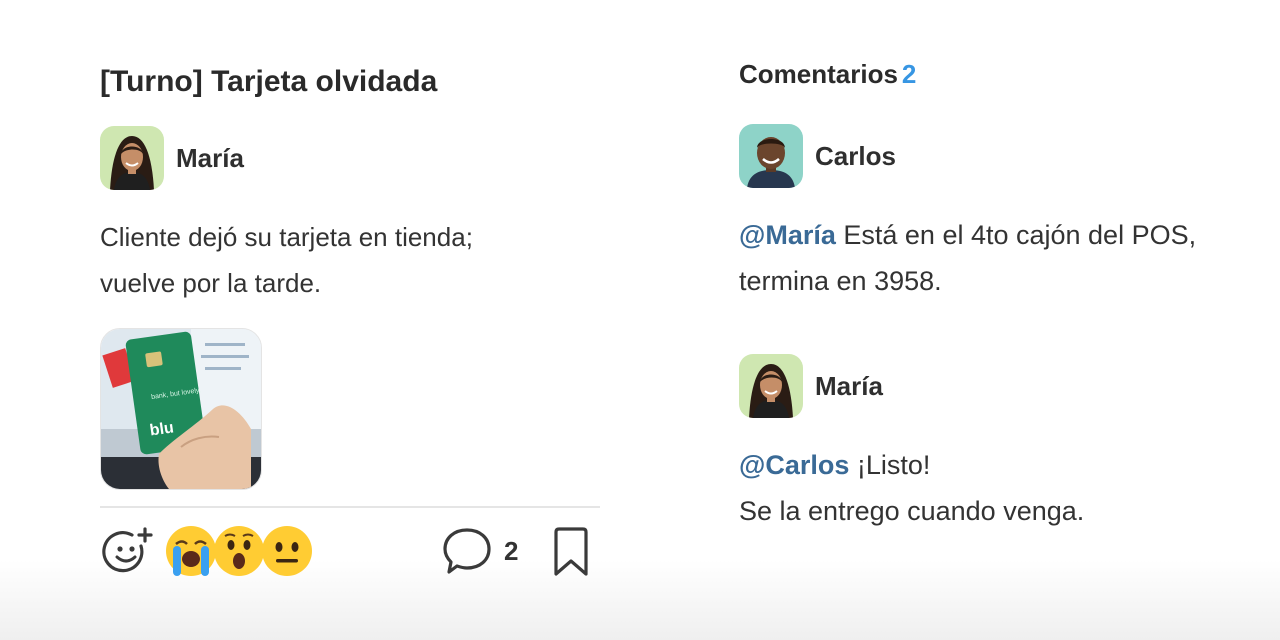  I want to click on comment-button, so click(467, 551).